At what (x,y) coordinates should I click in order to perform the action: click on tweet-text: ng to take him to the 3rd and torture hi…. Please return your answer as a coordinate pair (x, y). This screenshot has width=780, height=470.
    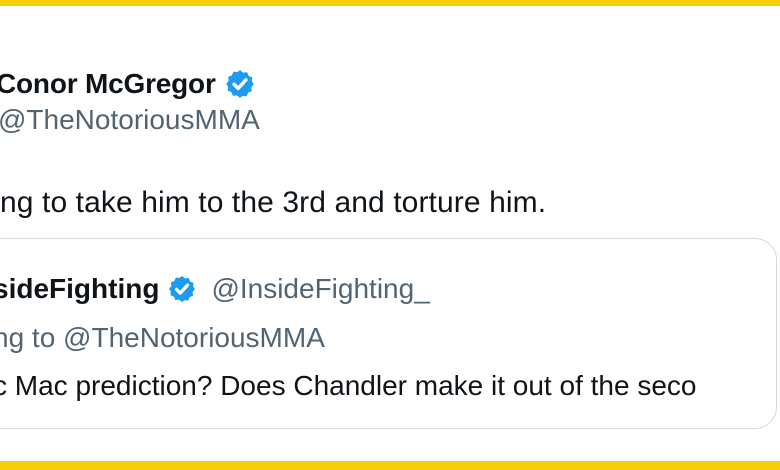
    Looking at the image, I should click on (273, 202).